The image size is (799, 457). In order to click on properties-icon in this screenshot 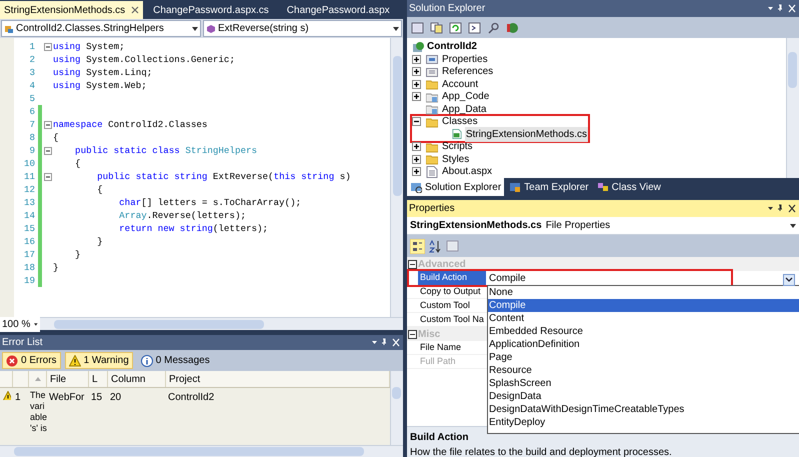, I will do `click(417, 28)`.